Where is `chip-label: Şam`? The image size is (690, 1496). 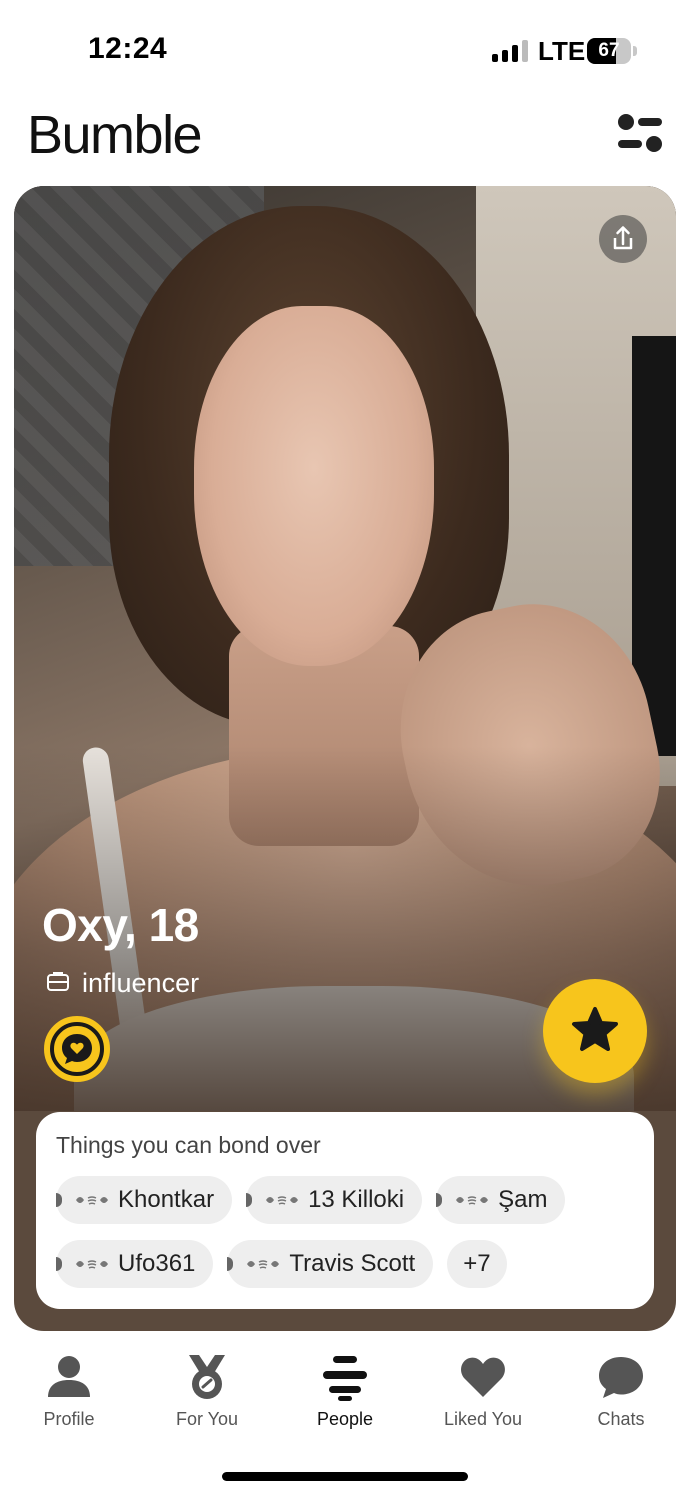 chip-label: Şam is located at coordinates (523, 1199).